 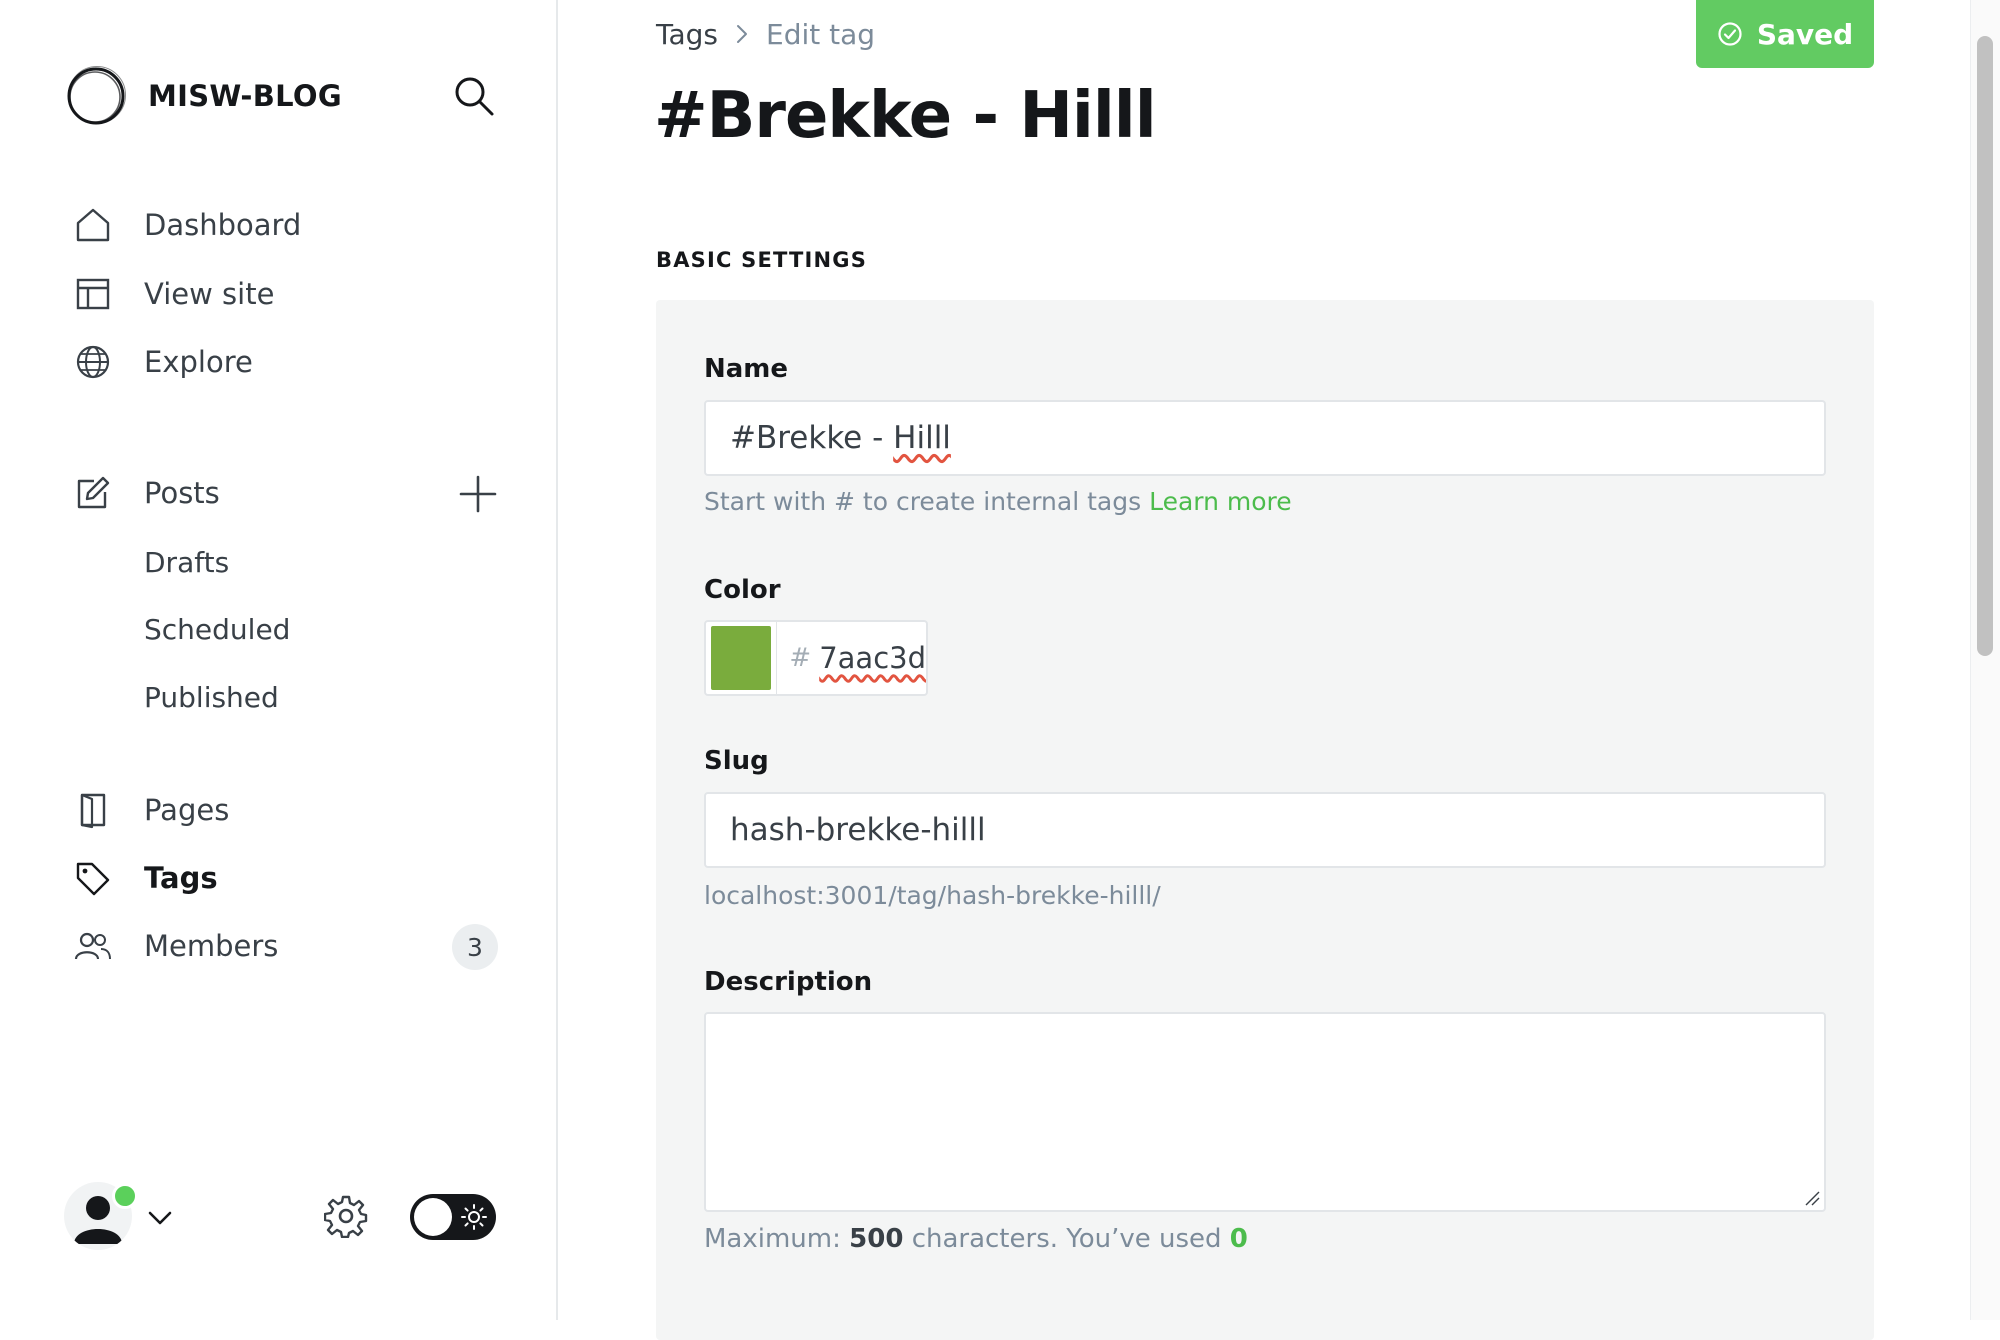 I want to click on save-button: Saved, so click(x=1785, y=34).